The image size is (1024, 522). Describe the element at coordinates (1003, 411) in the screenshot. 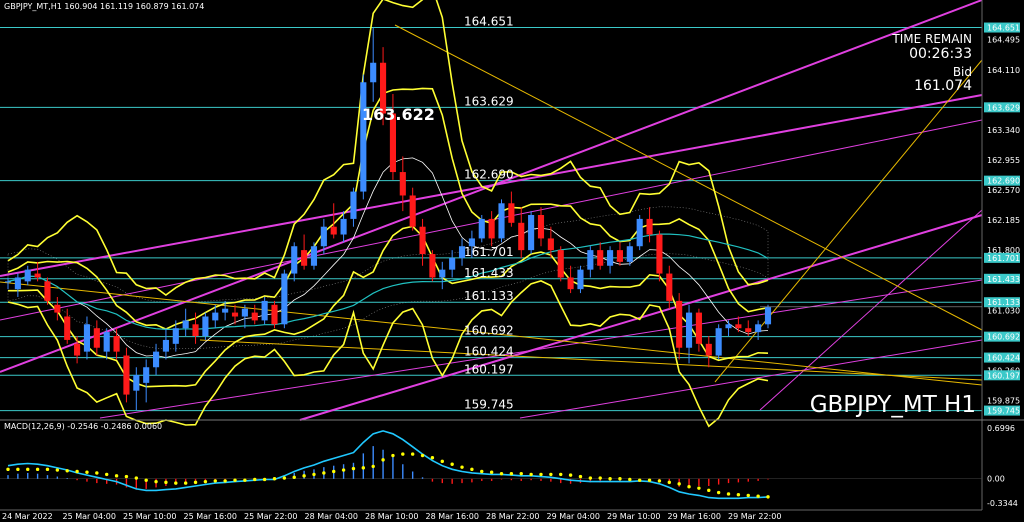

I see `axis-tick-label: 159.745` at that location.